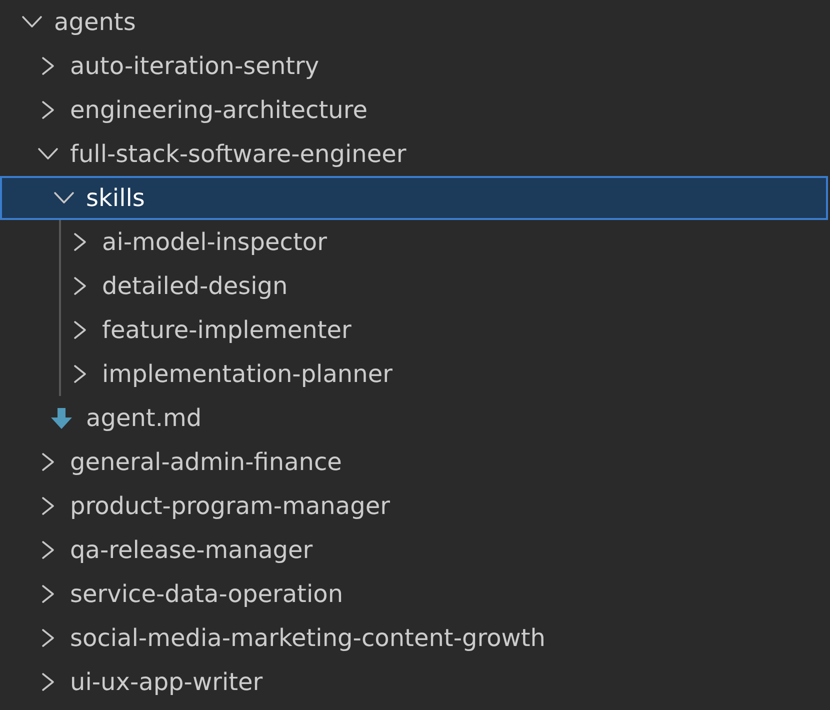 The width and height of the screenshot is (830, 710). What do you see at coordinates (203, 110) in the screenshot?
I see `folder-item: engineering-architecture` at bounding box center [203, 110].